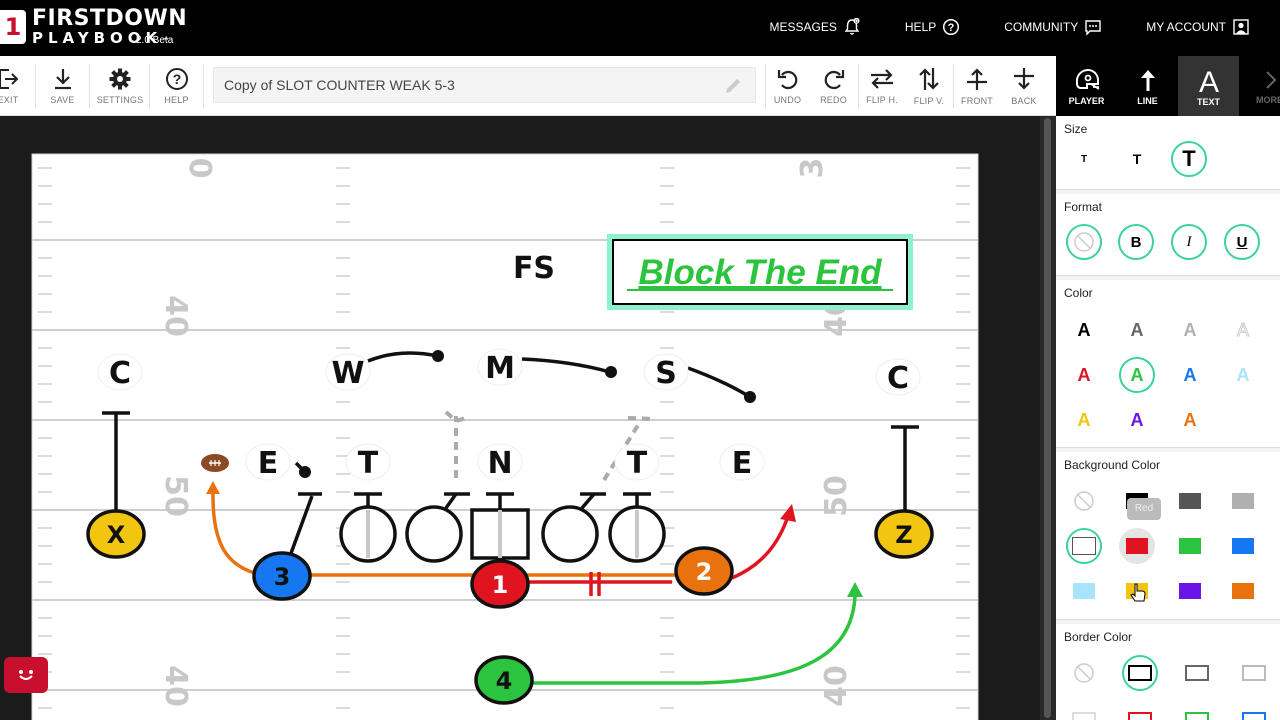  What do you see at coordinates (1084, 501) in the screenshot?
I see `bg-color-none` at bounding box center [1084, 501].